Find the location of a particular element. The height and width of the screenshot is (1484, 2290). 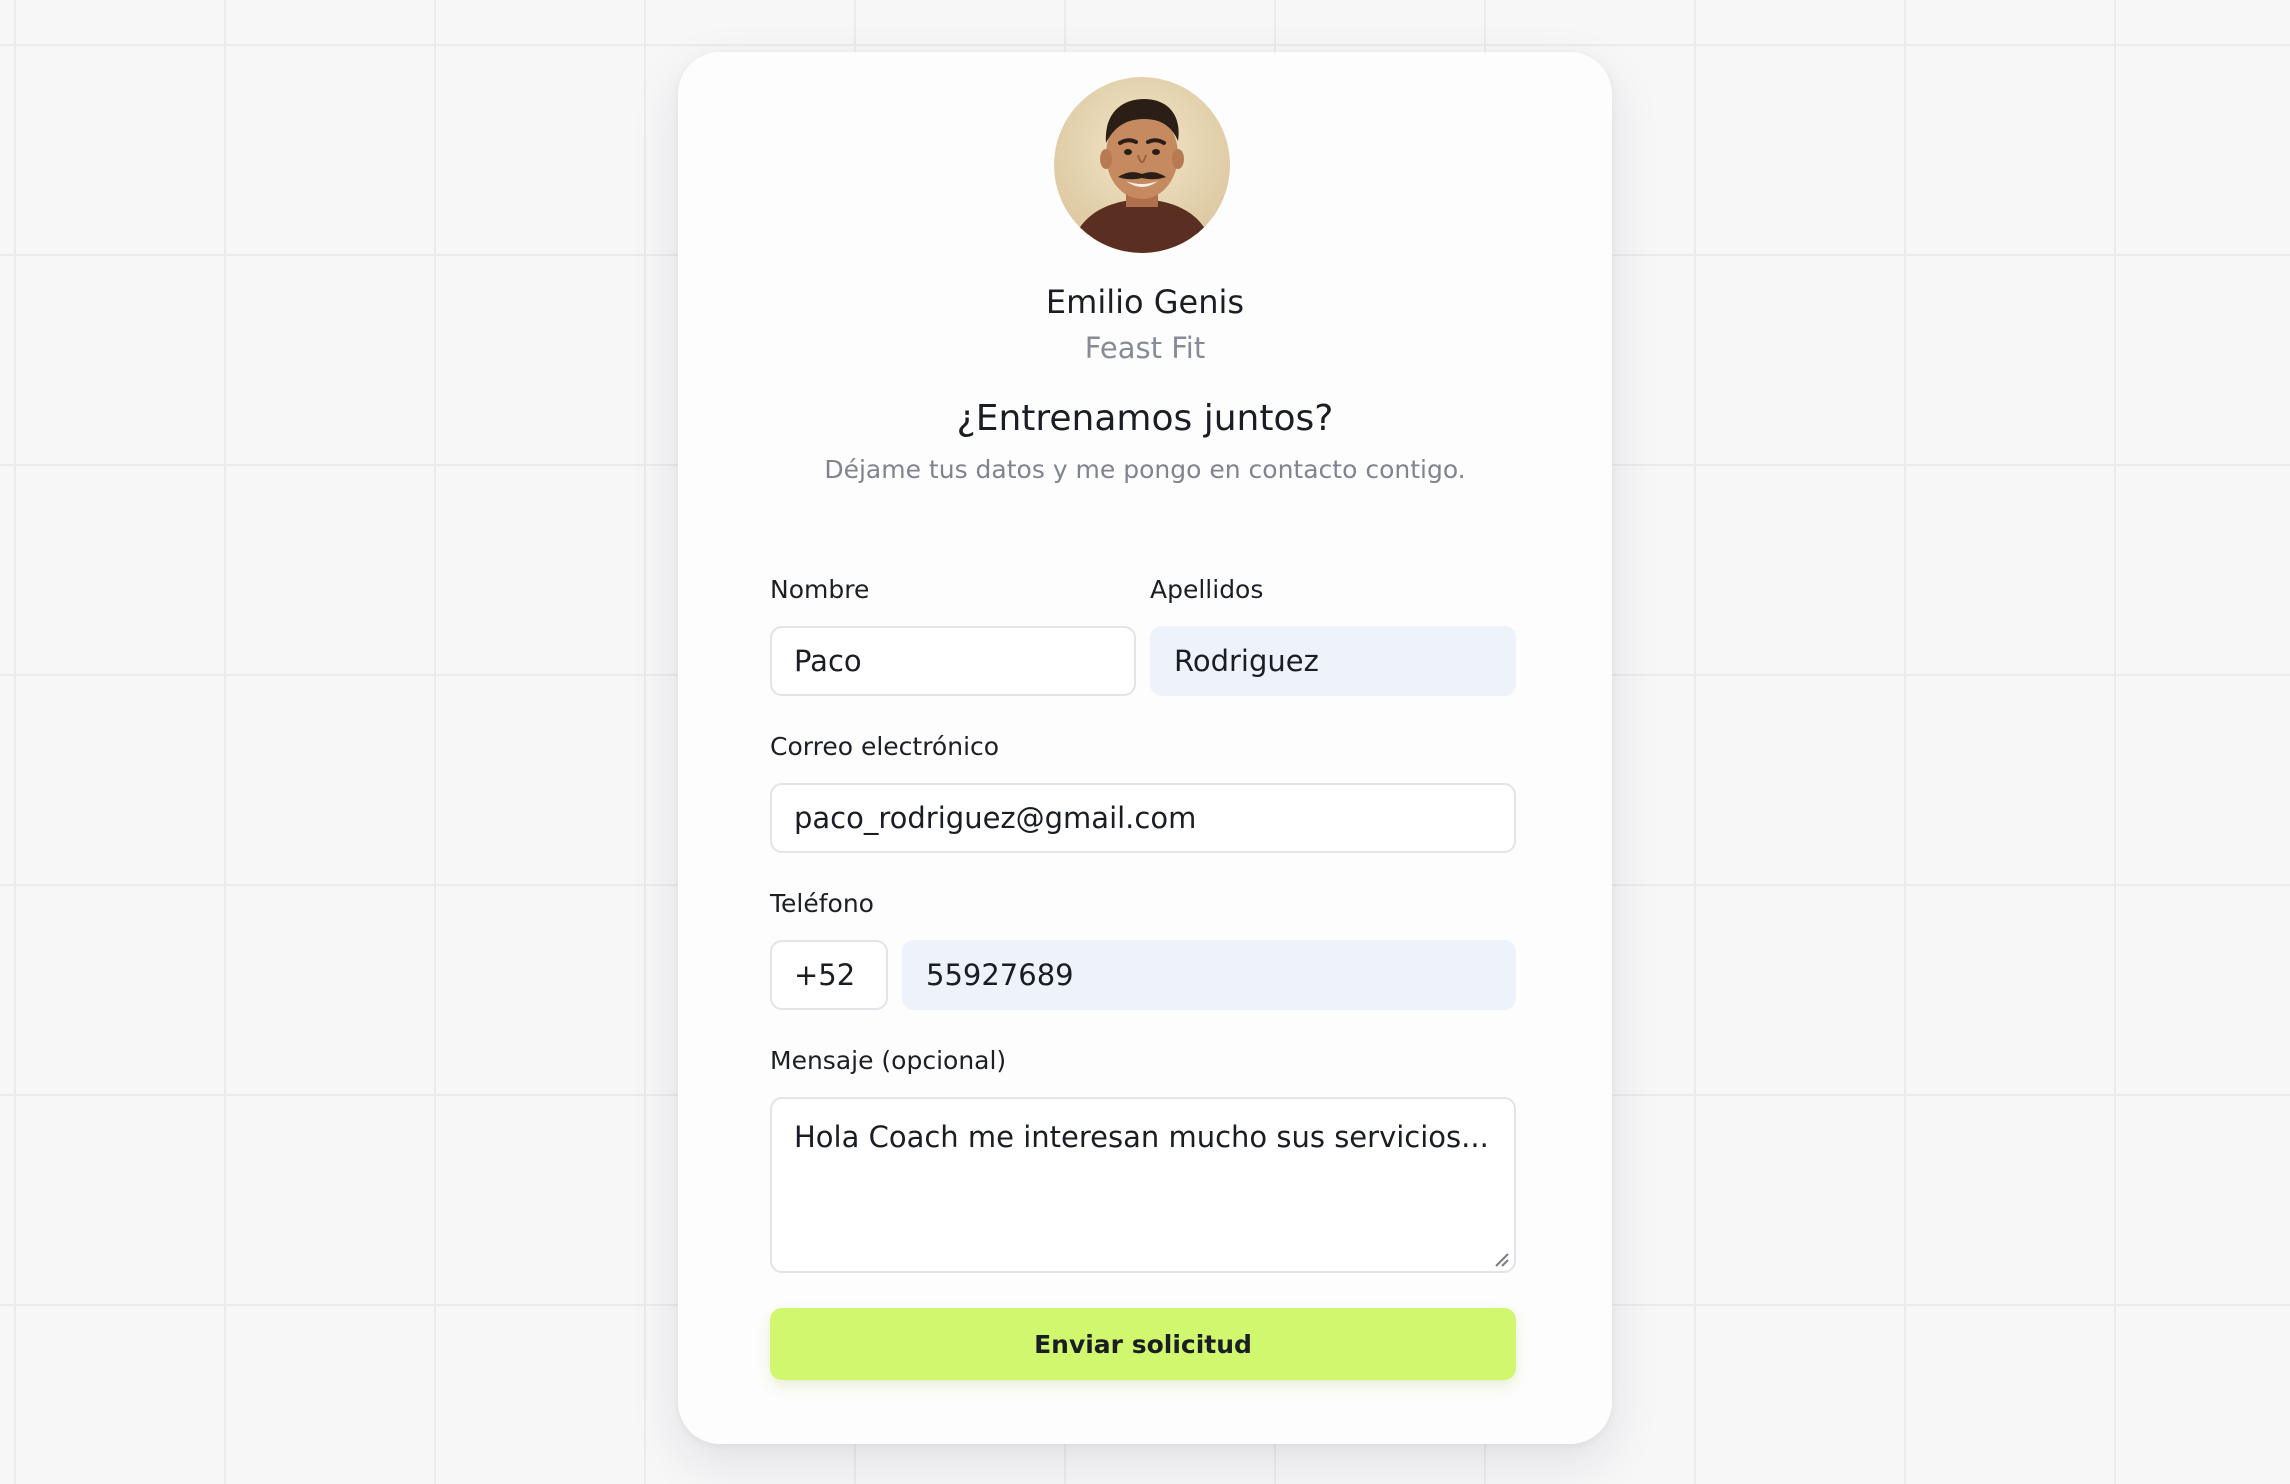

first-name-input is located at coordinates (953, 661).